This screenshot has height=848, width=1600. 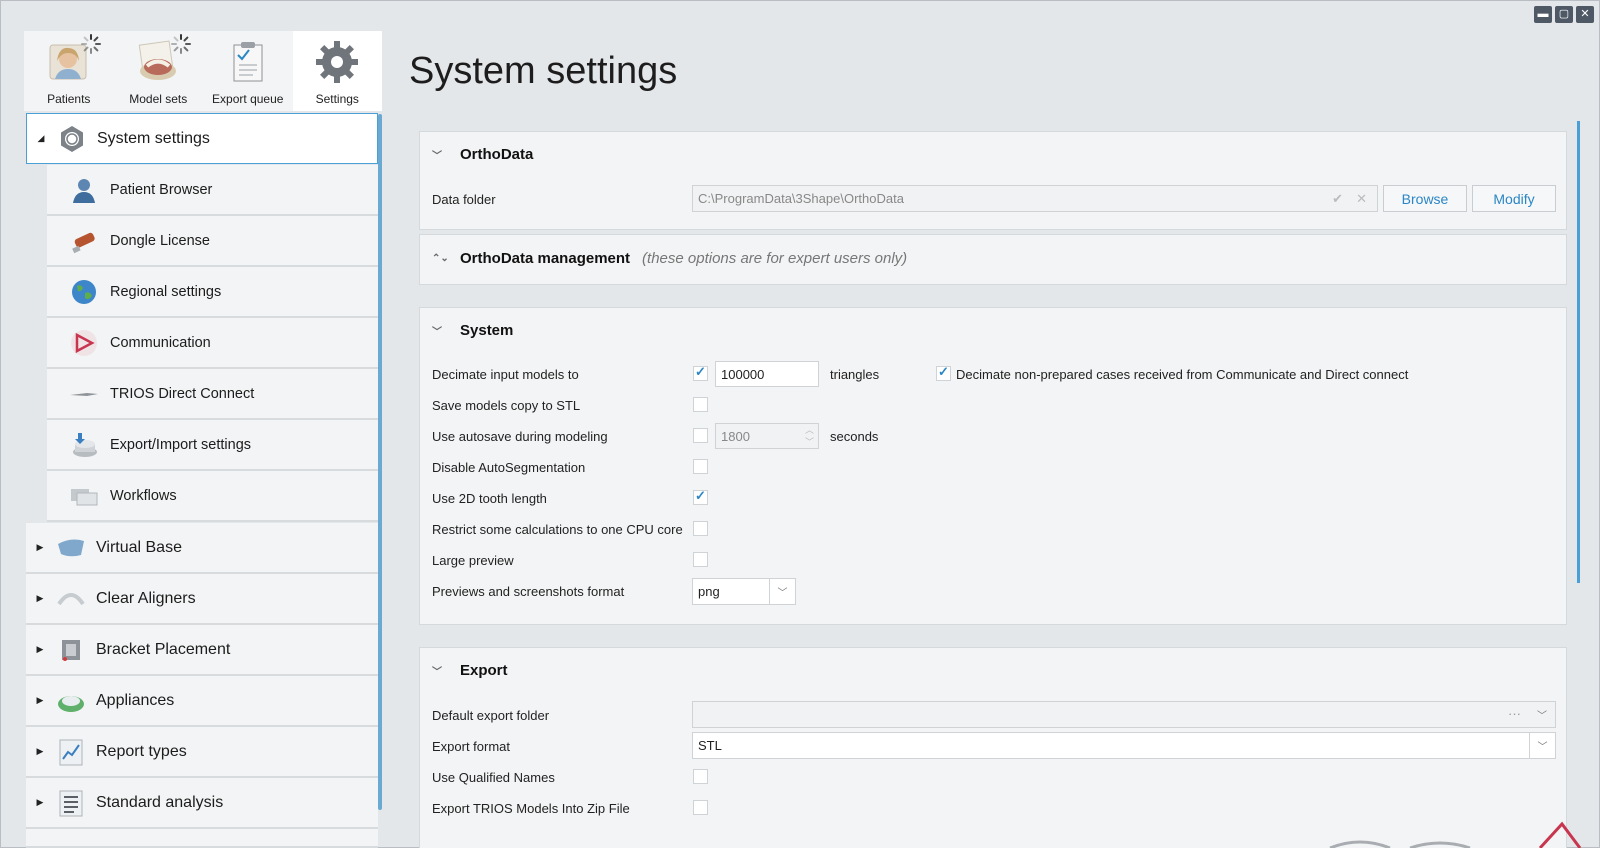 What do you see at coordinates (1578, 352) in the screenshot?
I see `main-scrollbar` at bounding box center [1578, 352].